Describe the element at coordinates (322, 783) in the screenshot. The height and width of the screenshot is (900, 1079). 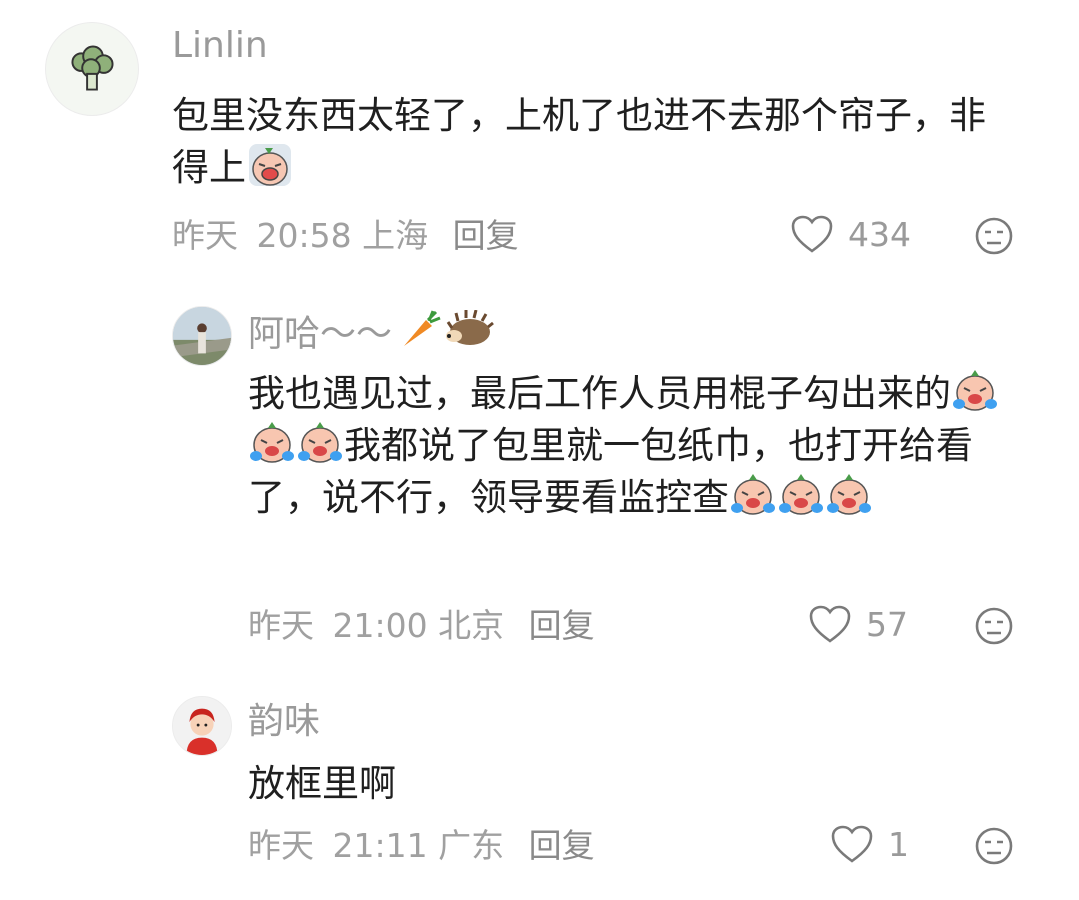
I see `comment-text-segment: 放框里啊` at that location.